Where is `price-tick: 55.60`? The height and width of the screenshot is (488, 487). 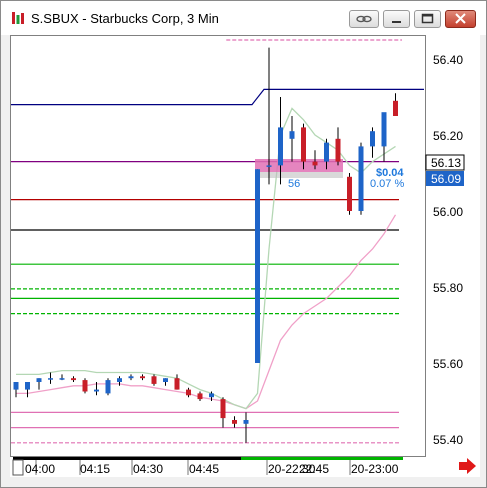 price-tick: 55.60 is located at coordinates (448, 364).